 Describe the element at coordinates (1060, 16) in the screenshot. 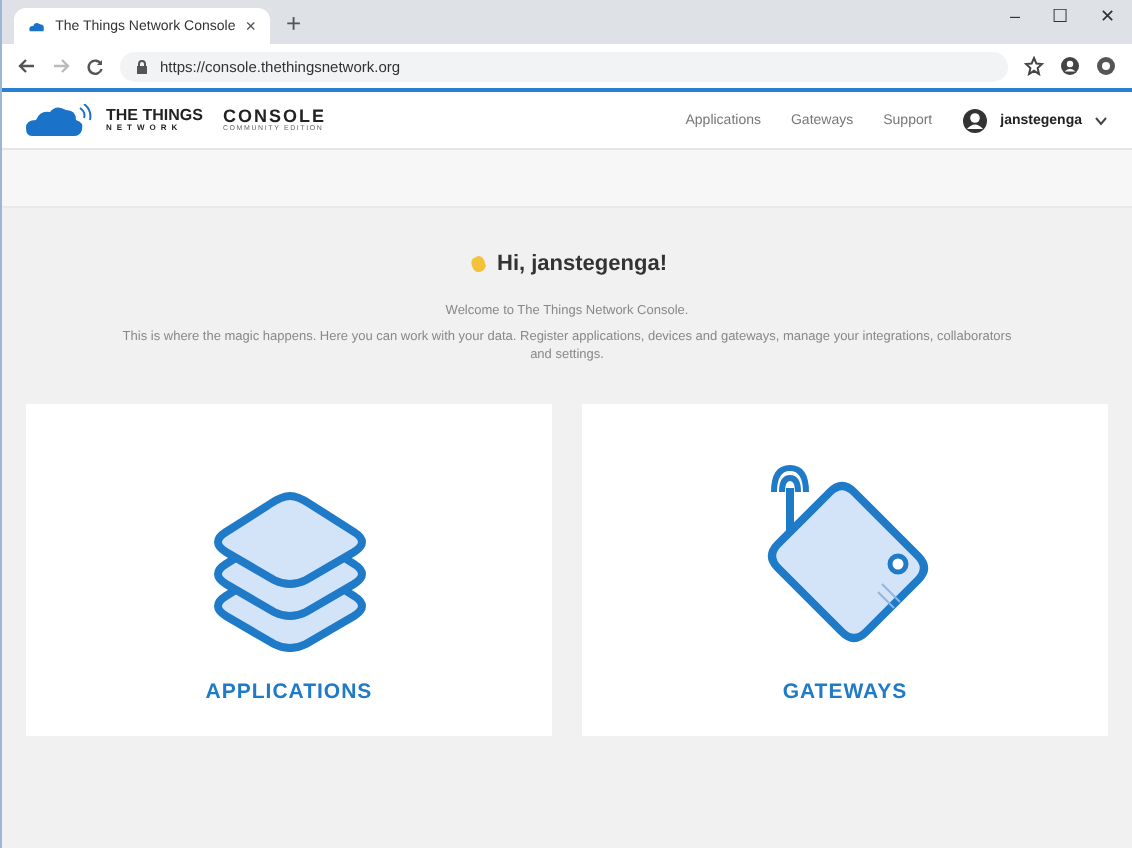

I see `window-control: ☐` at that location.